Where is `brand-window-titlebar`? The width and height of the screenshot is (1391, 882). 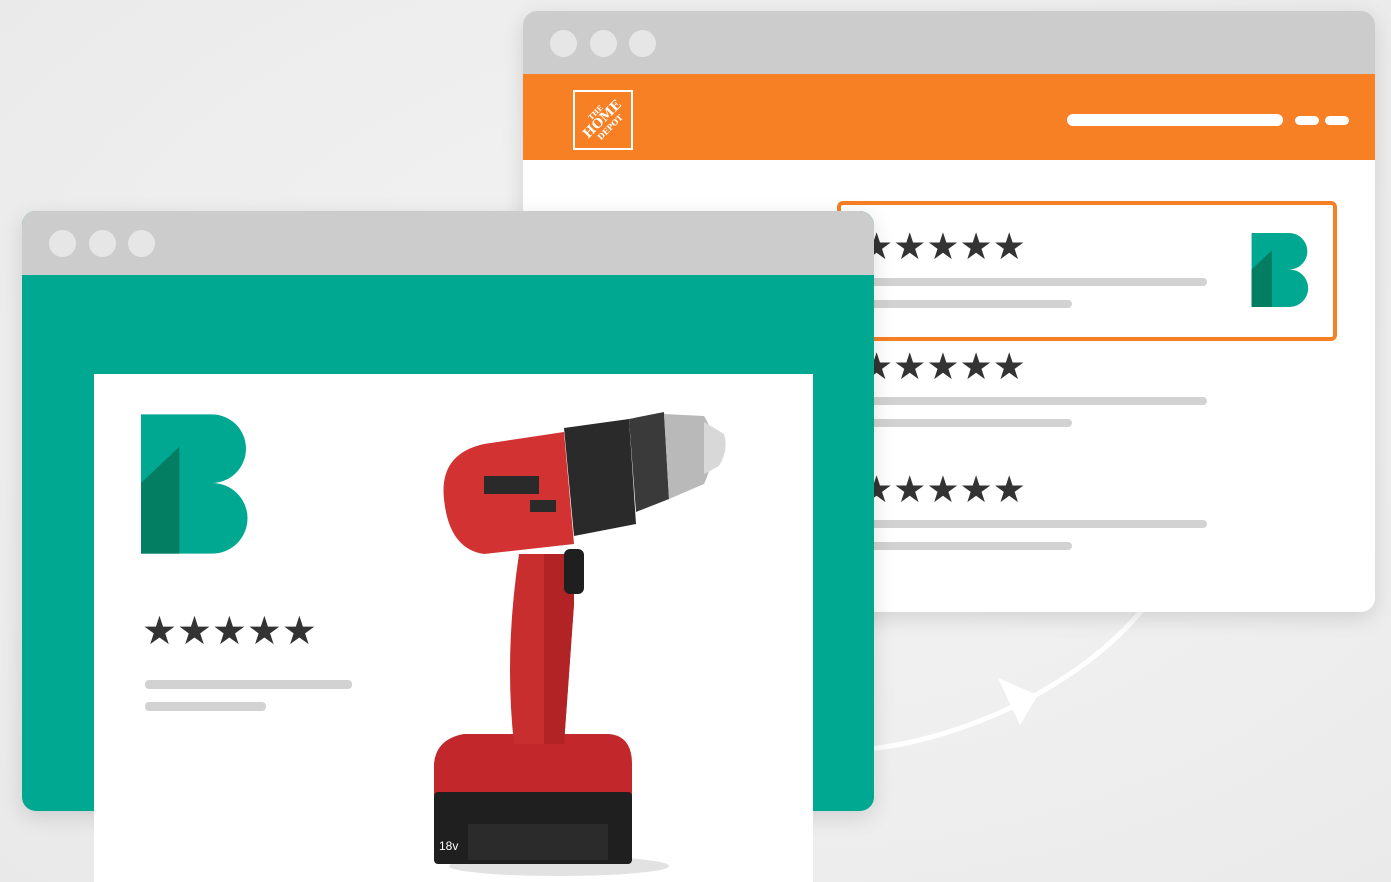 brand-window-titlebar is located at coordinates (448, 243).